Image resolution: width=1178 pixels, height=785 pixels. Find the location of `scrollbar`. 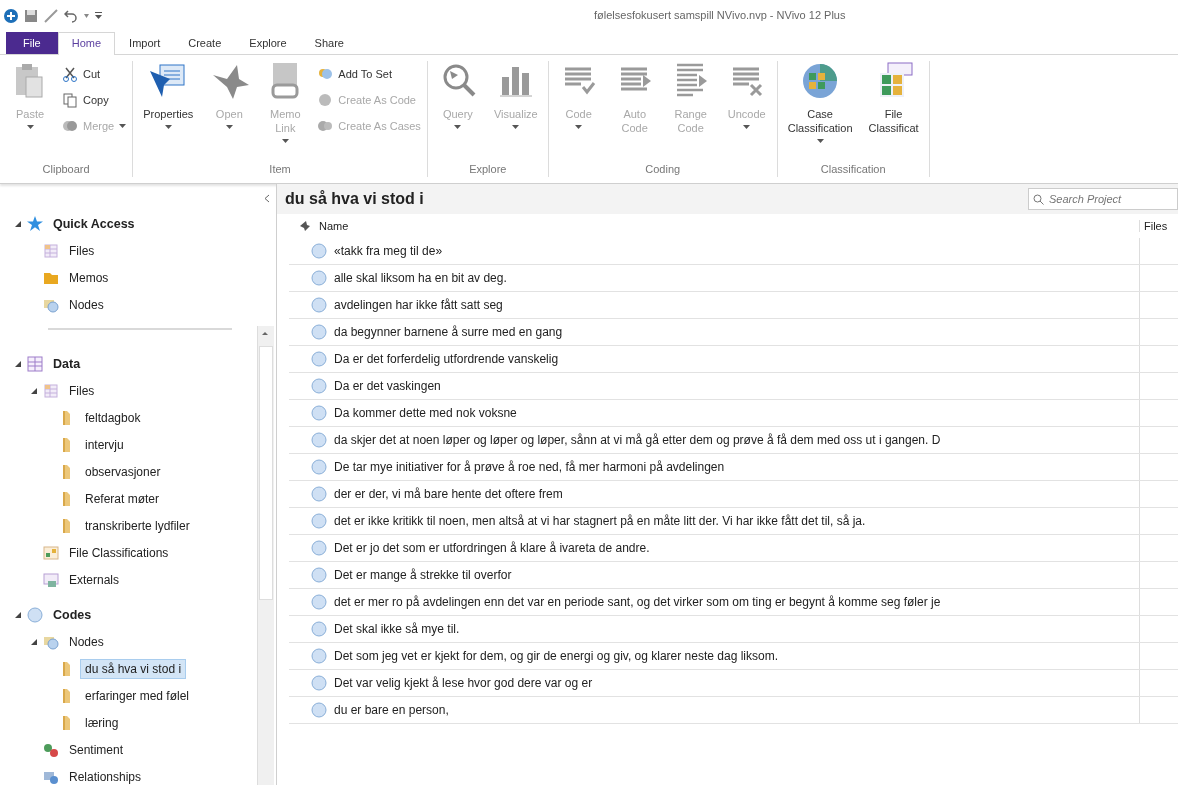

scrollbar is located at coordinates (265, 555).